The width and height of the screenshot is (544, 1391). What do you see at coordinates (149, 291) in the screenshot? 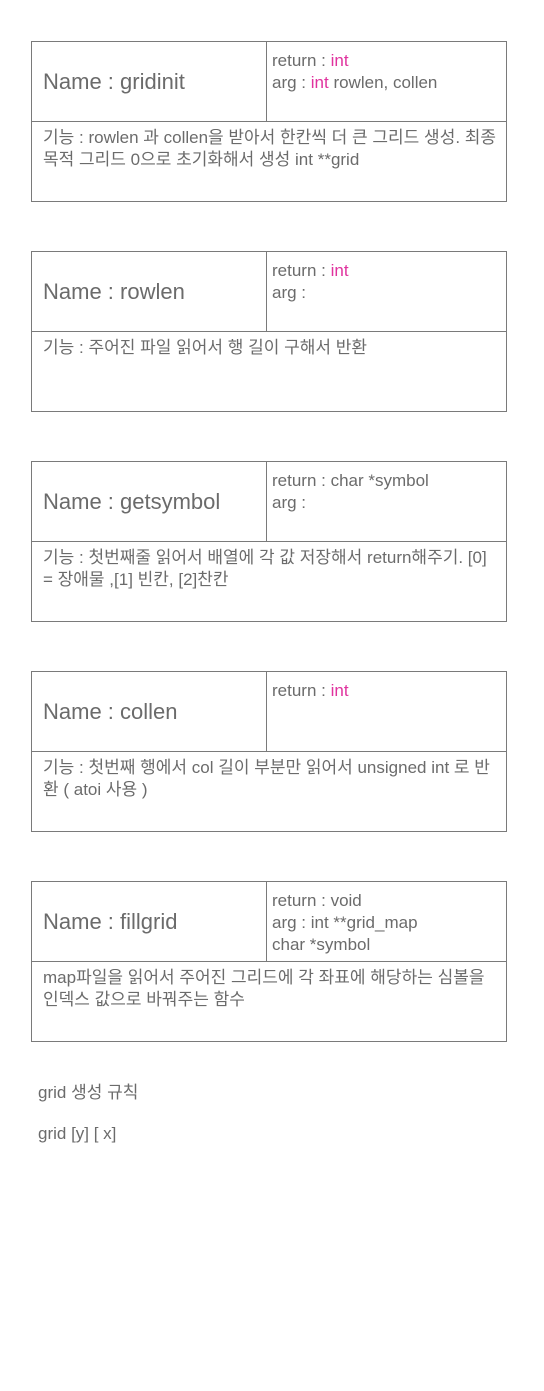
I see `function-name: Name : rowlen` at bounding box center [149, 291].